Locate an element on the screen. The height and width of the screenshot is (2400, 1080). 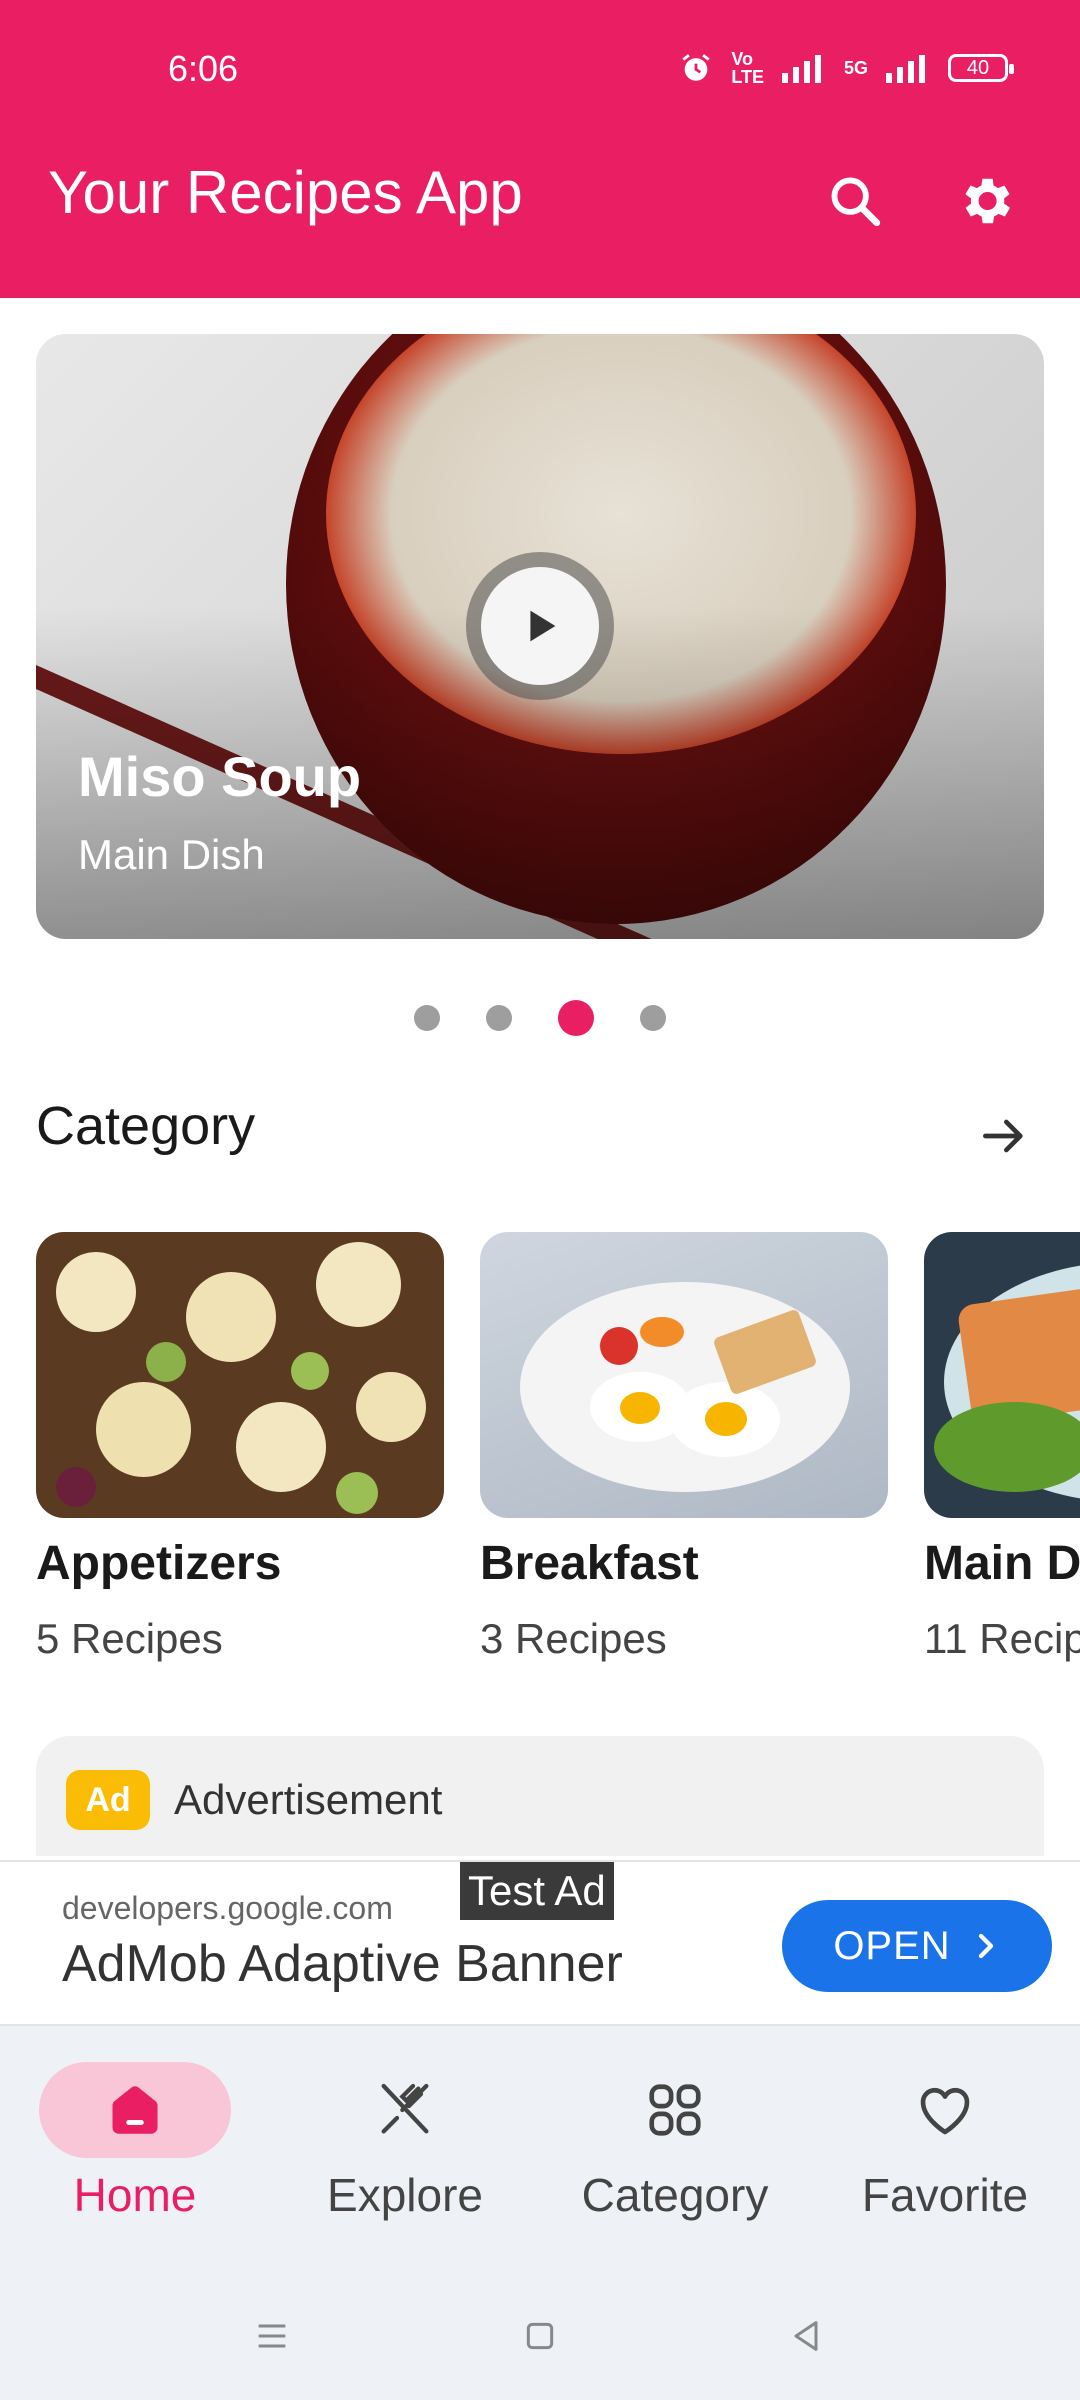
play-button is located at coordinates (540, 626).